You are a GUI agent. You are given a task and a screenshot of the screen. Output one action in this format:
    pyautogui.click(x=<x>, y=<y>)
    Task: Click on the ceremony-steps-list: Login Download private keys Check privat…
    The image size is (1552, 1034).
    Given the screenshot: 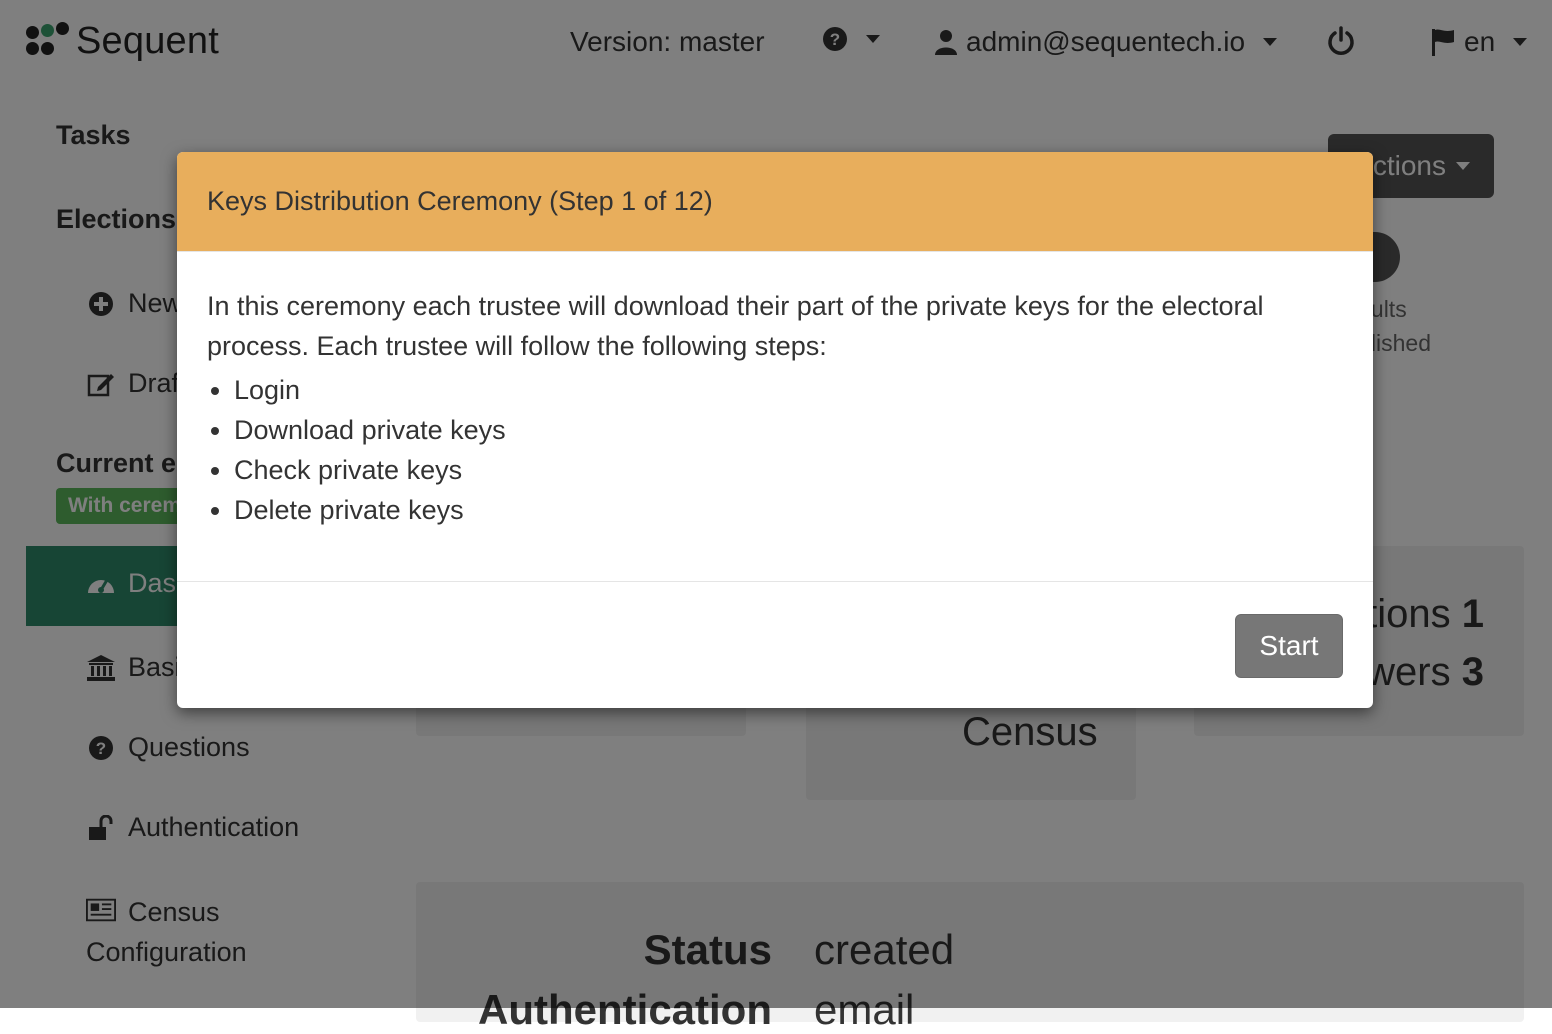 What is the action you would take?
    pyautogui.click(x=775, y=450)
    